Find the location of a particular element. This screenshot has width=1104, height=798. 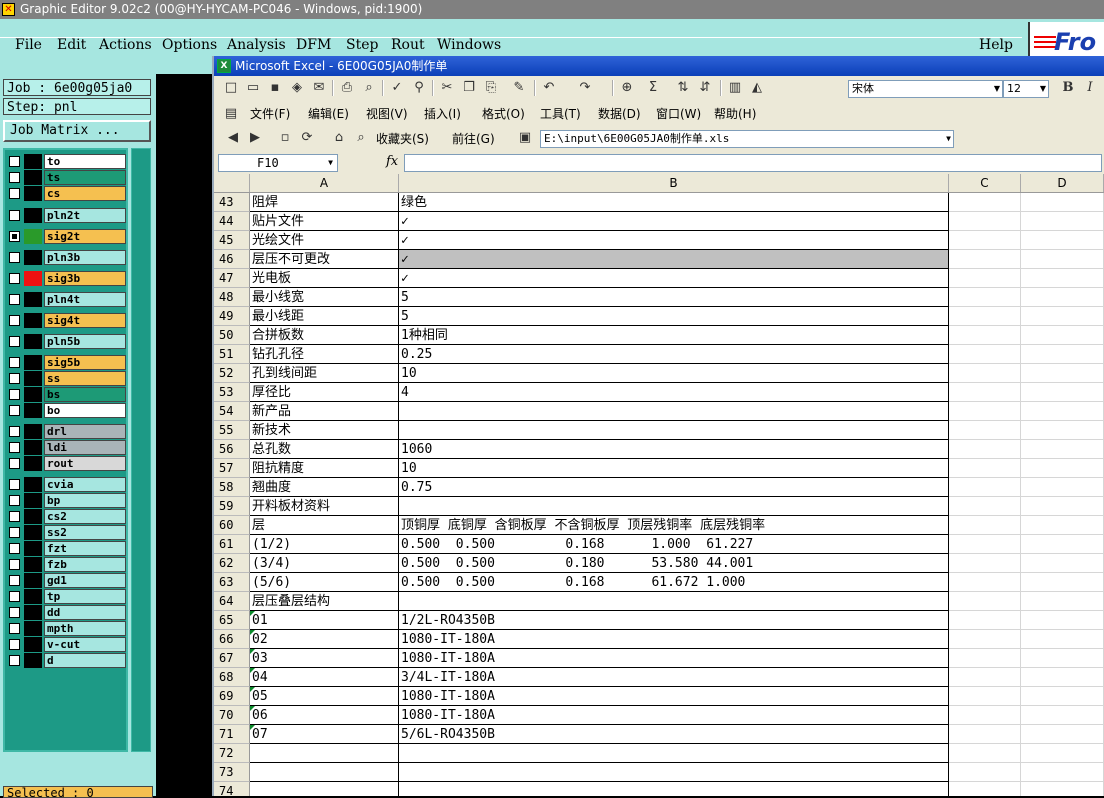

cell-a: 最小线宽 is located at coordinates (324, 297).